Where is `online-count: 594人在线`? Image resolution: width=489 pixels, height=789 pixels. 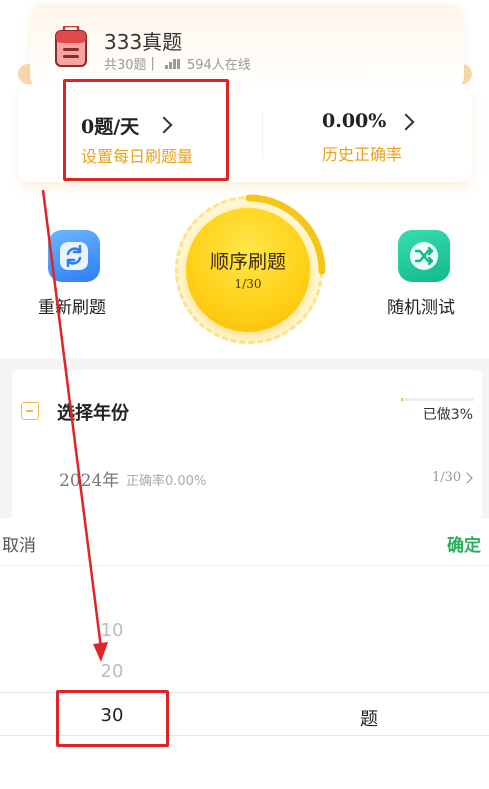 online-count: 594人在线 is located at coordinates (218, 65).